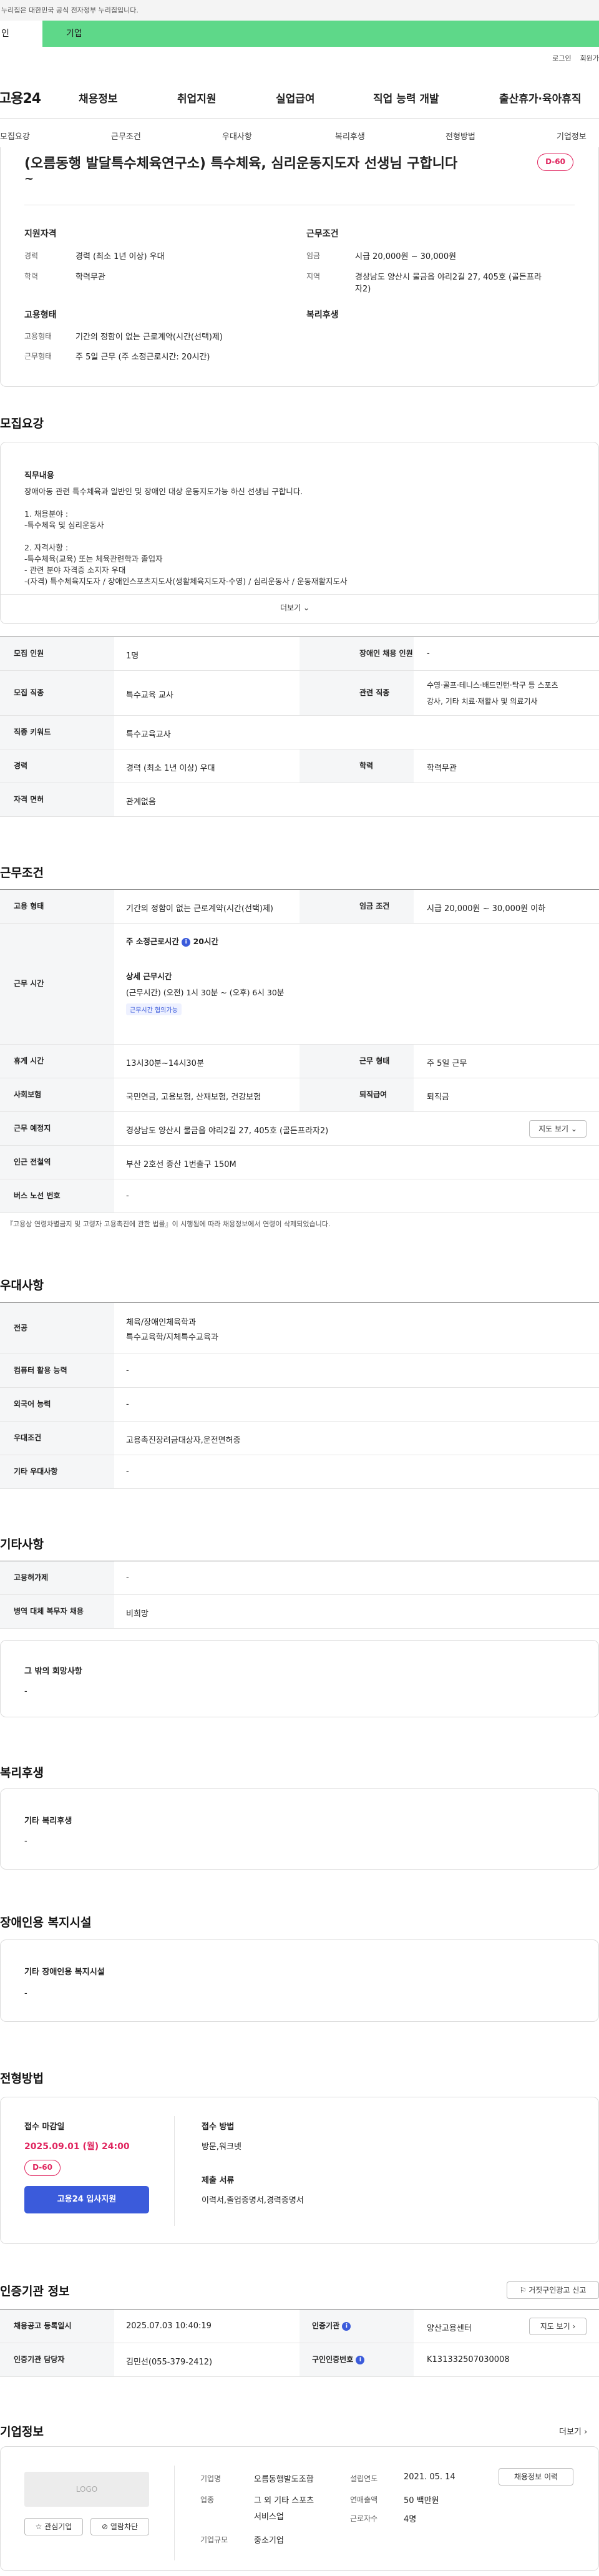 Image resolution: width=599 pixels, height=2576 pixels. I want to click on table-row: 버스 노선 번호 -, so click(299, 1196).